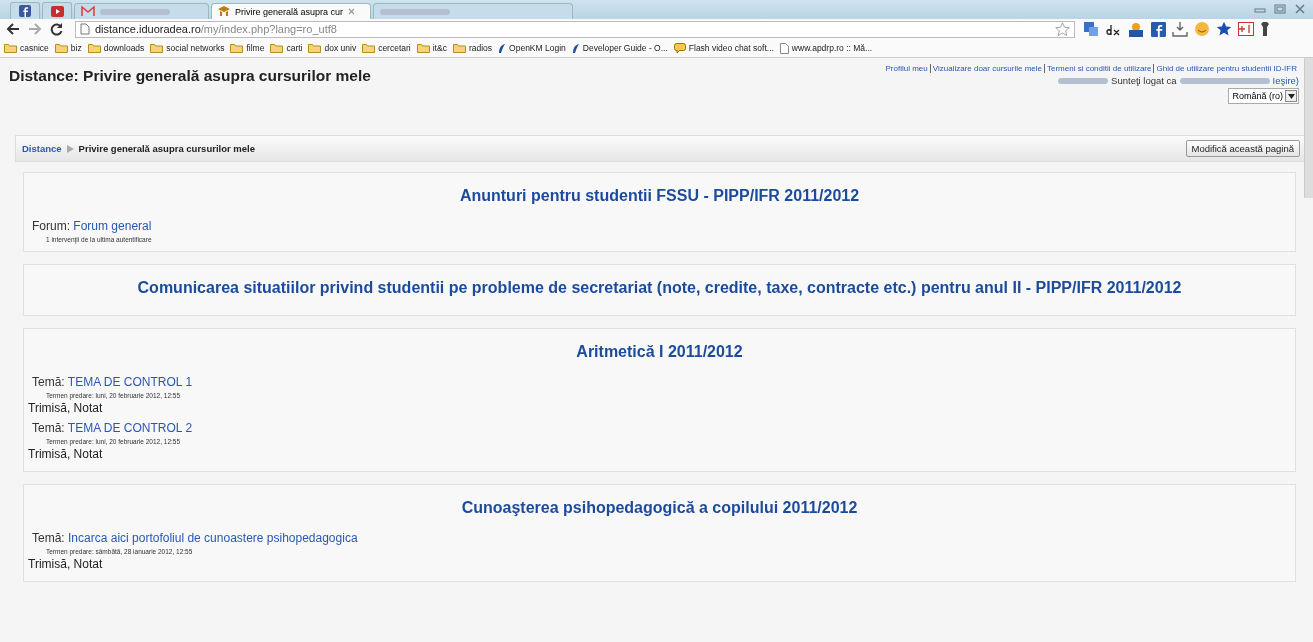  Describe the element at coordinates (575, 29) in the screenshot. I see `address-bar: distance.iduoradea.ro/my/index.php?lang=ro_utf8` at that location.